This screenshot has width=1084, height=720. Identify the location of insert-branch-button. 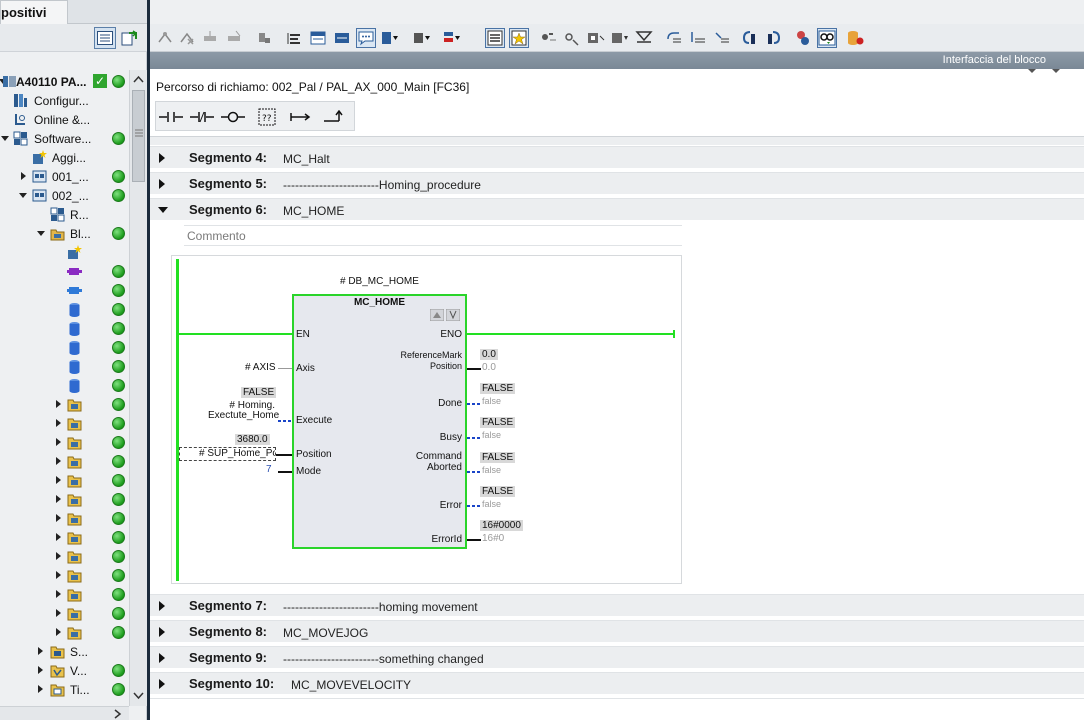
(210, 38).